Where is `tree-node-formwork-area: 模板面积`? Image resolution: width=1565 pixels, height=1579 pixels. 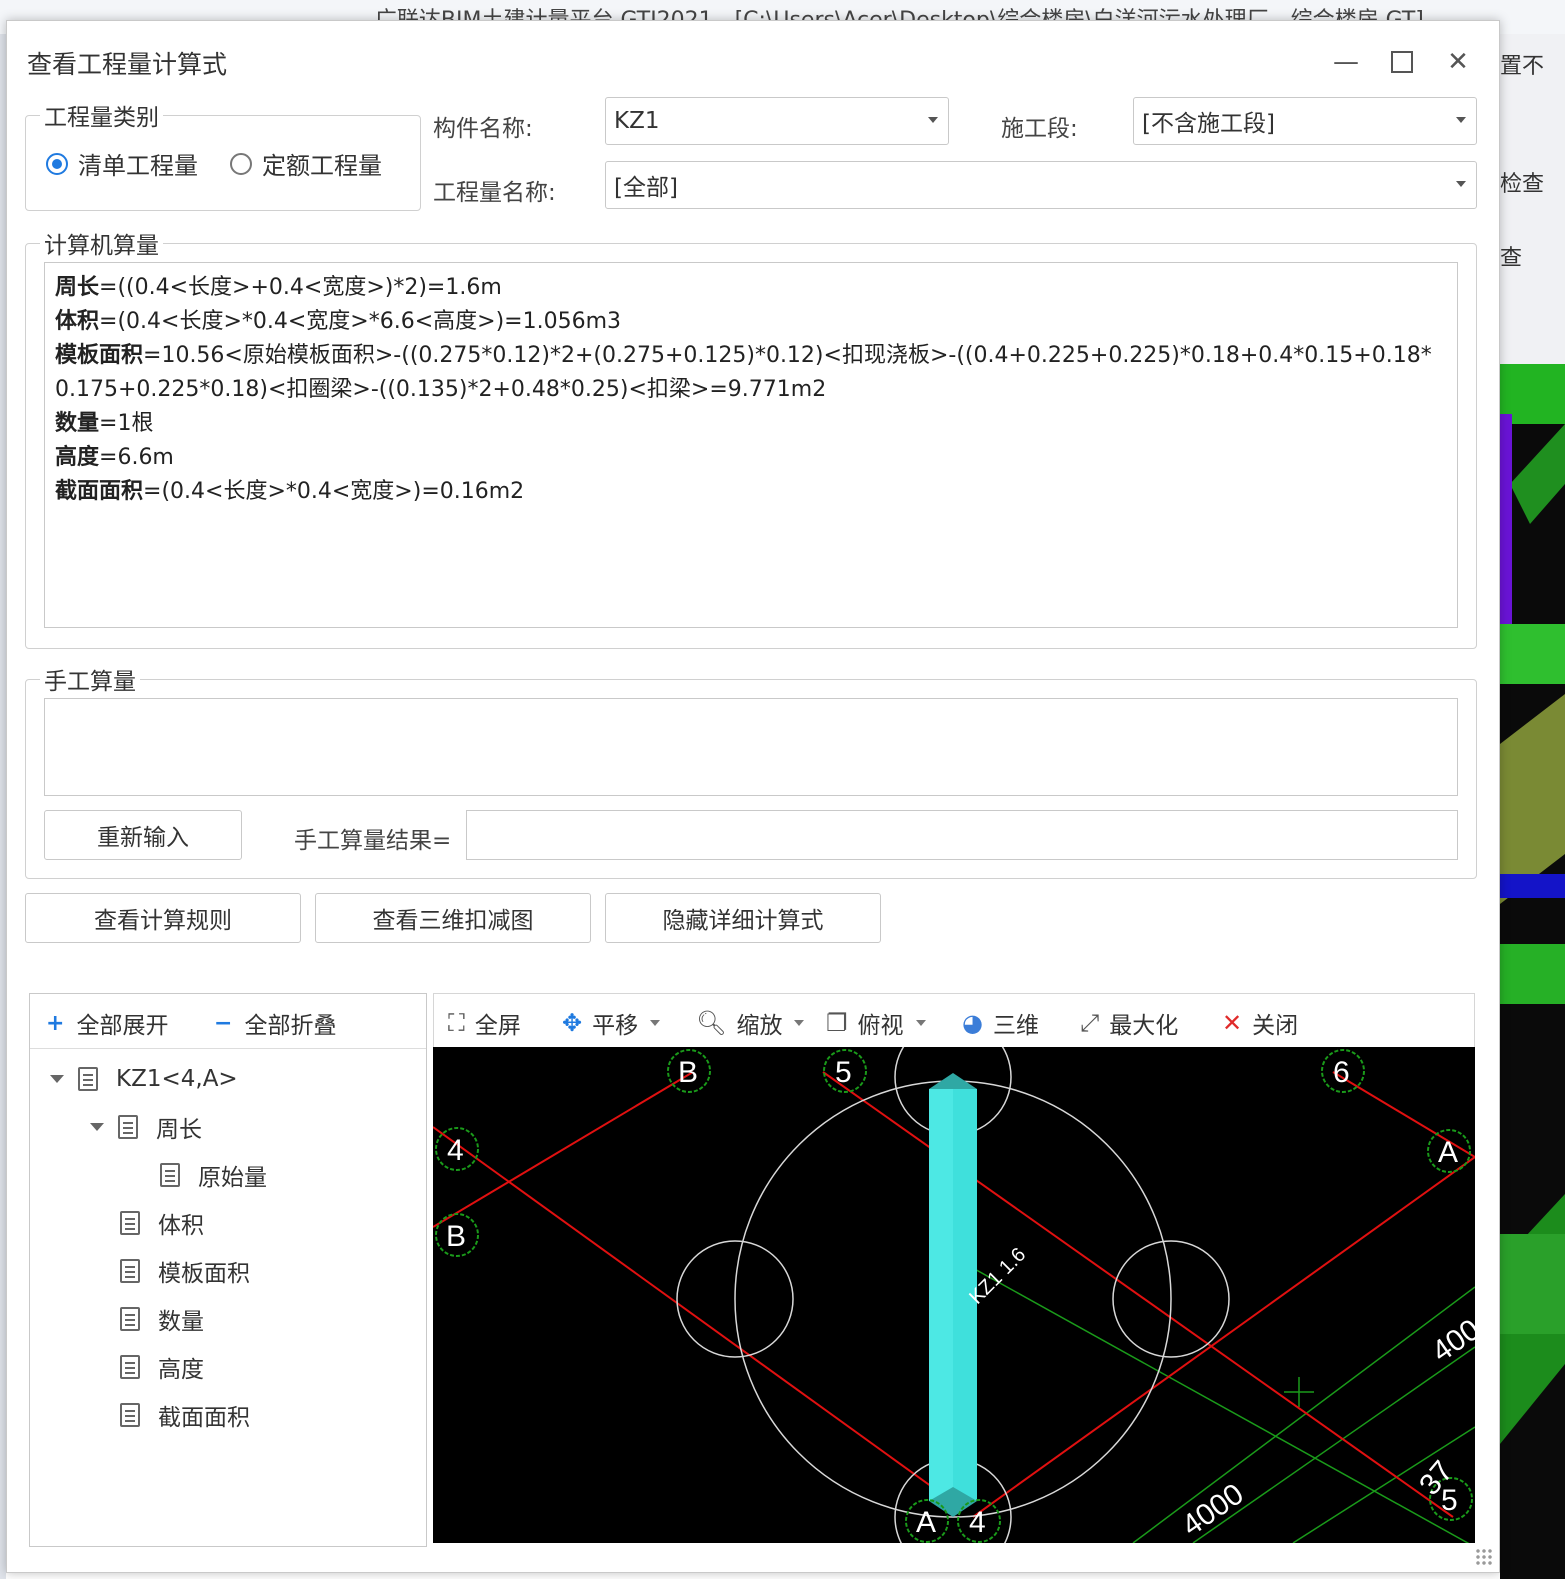
tree-node-formwork-area: 模板面积 is located at coordinates (185, 1271).